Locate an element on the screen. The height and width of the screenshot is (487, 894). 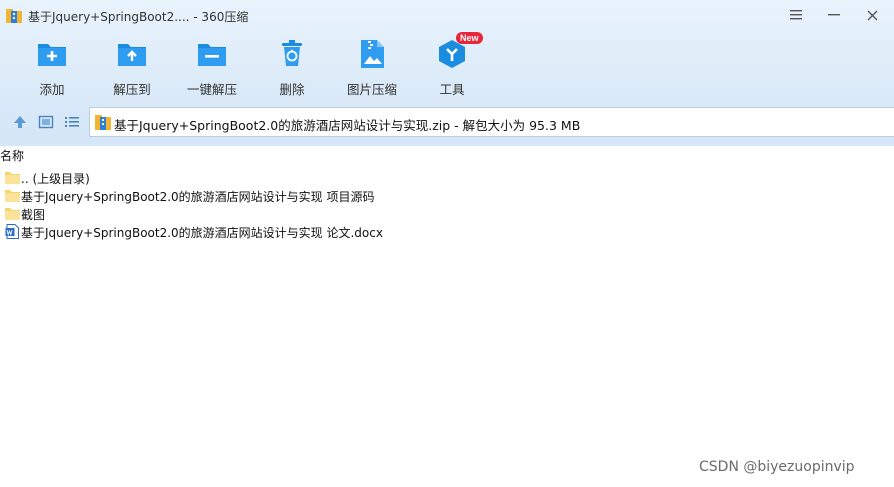
image-compress-button: 图片压缩 is located at coordinates (372, 68).